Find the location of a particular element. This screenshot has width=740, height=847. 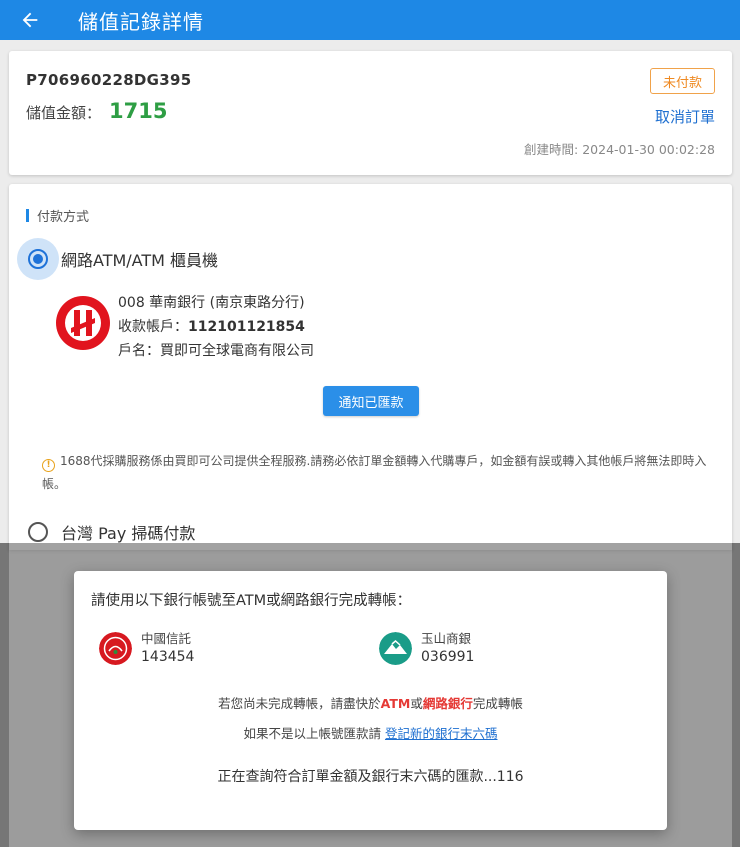

back-button is located at coordinates (30, 20).